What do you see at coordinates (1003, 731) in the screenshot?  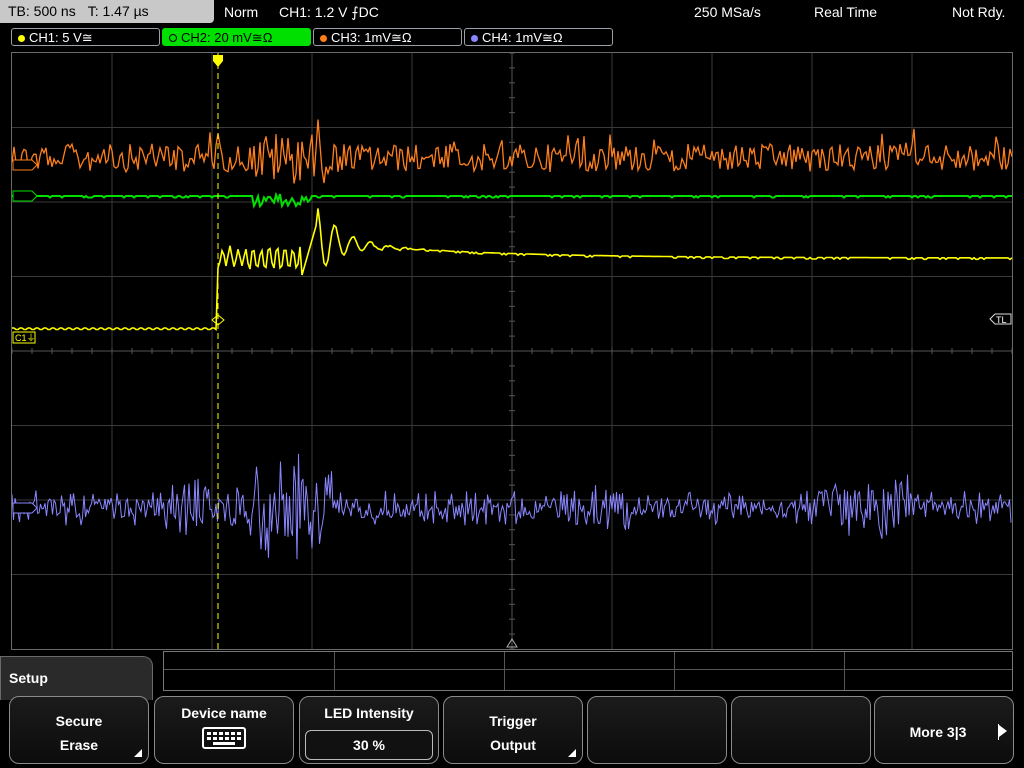 I see `next-page-icon` at bounding box center [1003, 731].